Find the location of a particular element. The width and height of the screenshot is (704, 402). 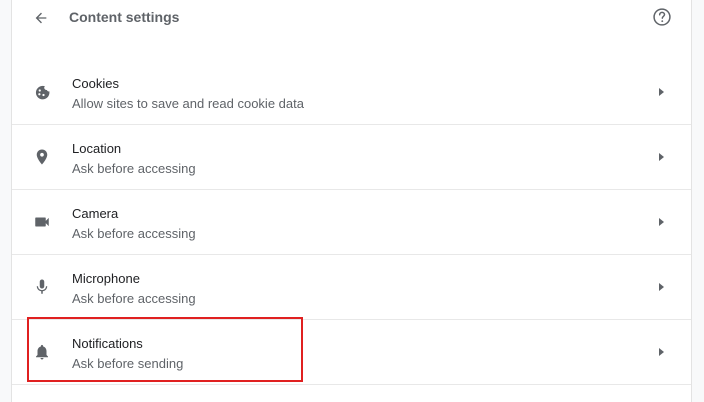

microphone-label: Microphone is located at coordinates (106, 278).